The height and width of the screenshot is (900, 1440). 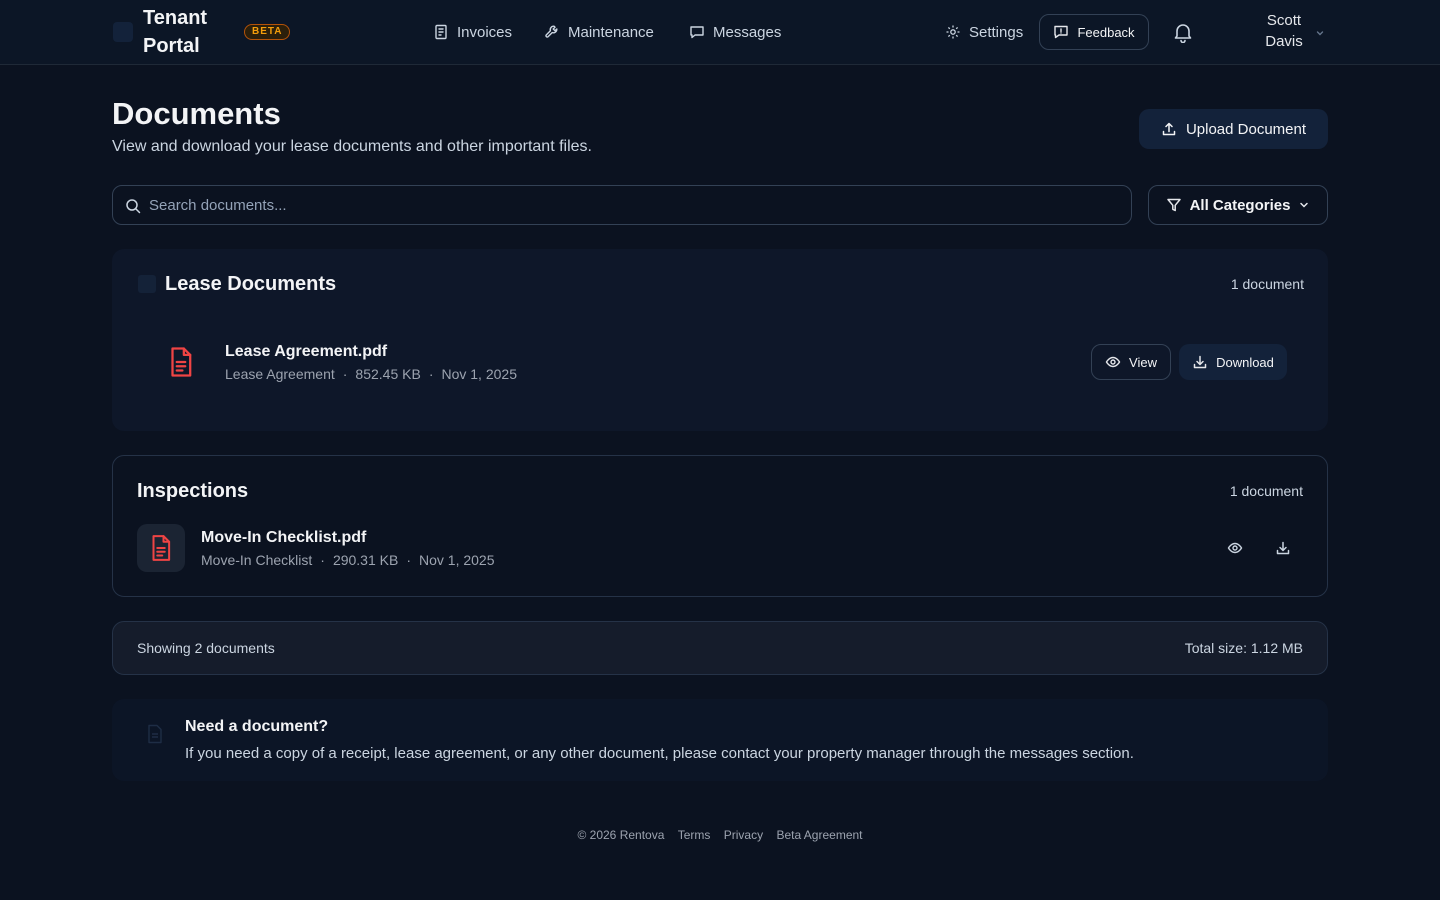 What do you see at coordinates (388, 374) in the screenshot?
I see `file-size: 852.45 KB` at bounding box center [388, 374].